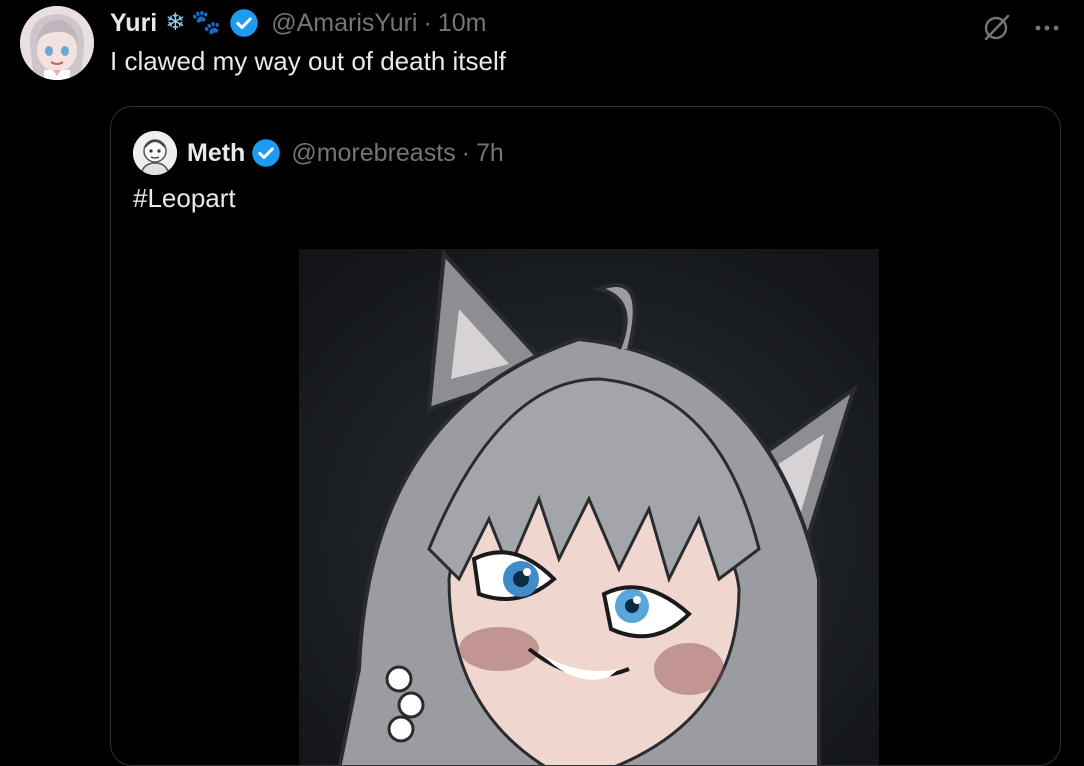 Image resolution: width=1084 pixels, height=766 pixels. I want to click on timestamp: 10m, so click(462, 23).